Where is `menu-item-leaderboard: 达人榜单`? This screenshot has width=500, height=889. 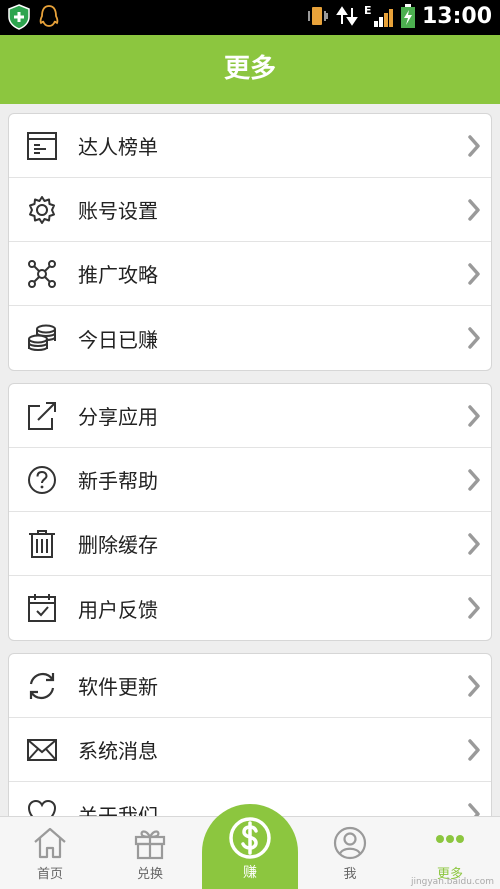
menu-item-leaderboard: 达人榜单 is located at coordinates (250, 146).